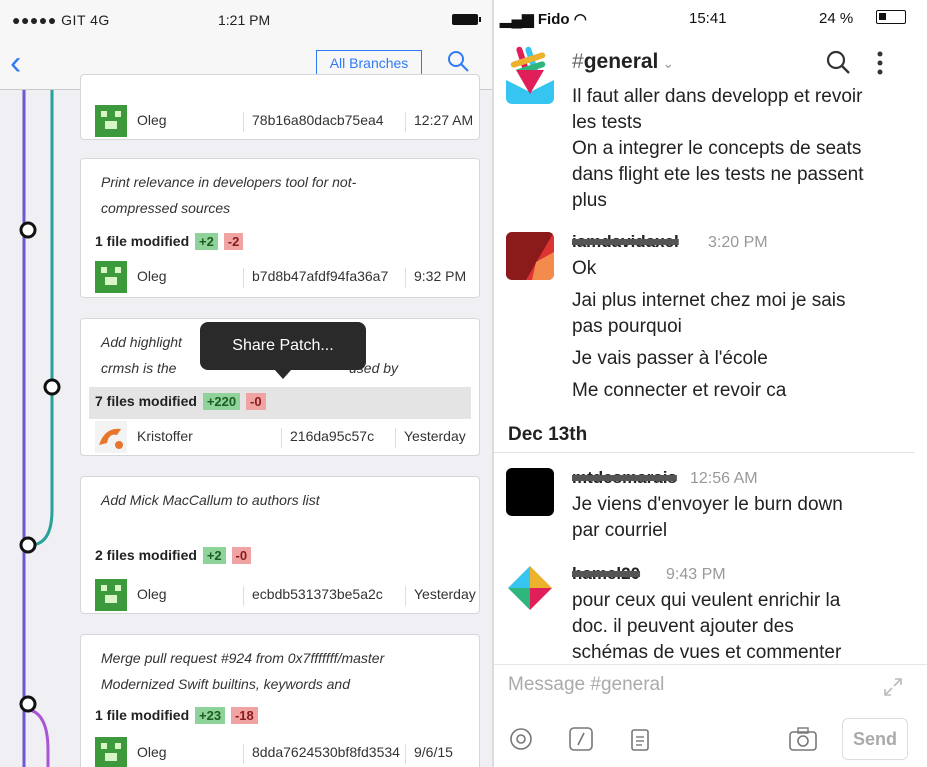 The image size is (927, 767). I want to click on message-text: dans flight ete les tests ne passent, so click(718, 174).